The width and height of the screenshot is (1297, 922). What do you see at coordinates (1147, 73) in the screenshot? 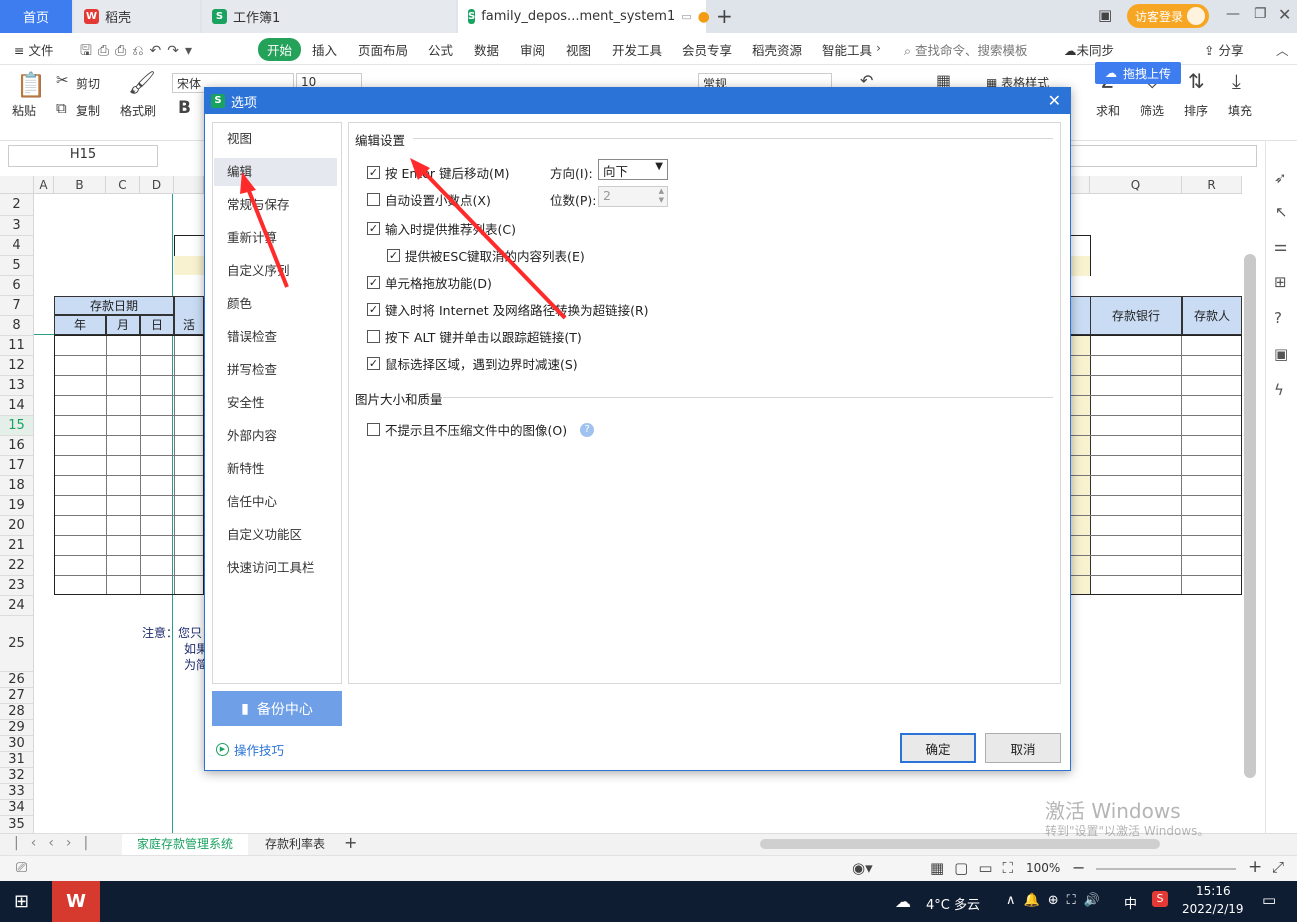
I see `upload-label: 拖拽上传` at bounding box center [1147, 73].